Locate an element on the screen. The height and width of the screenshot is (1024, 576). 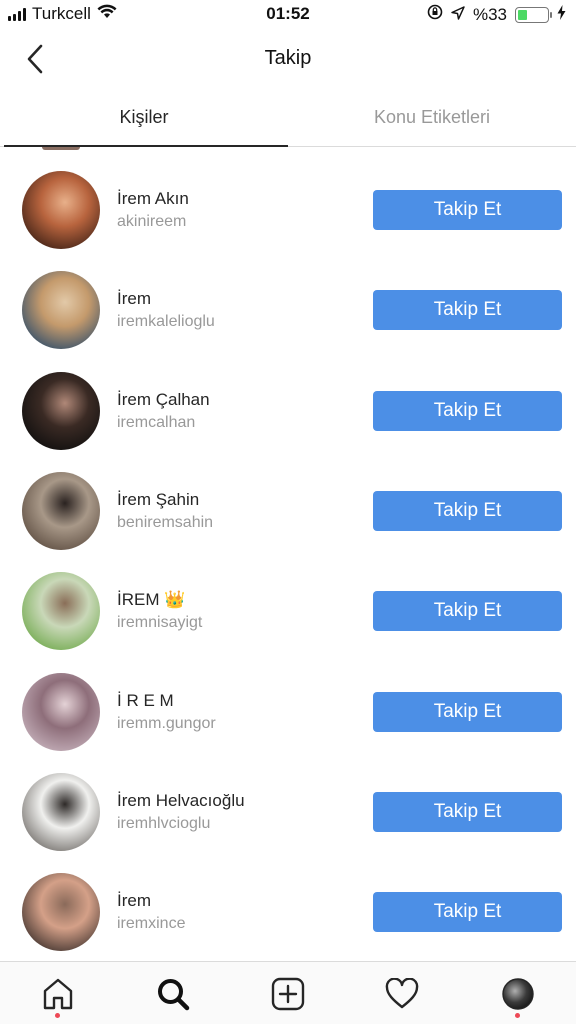
tab-people: Kişiler is located at coordinates (144, 117).